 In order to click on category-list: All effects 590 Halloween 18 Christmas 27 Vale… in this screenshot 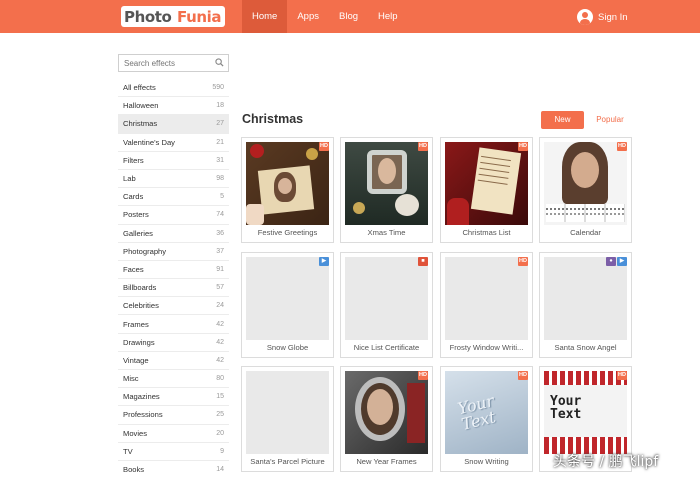, I will do `click(173, 278)`.